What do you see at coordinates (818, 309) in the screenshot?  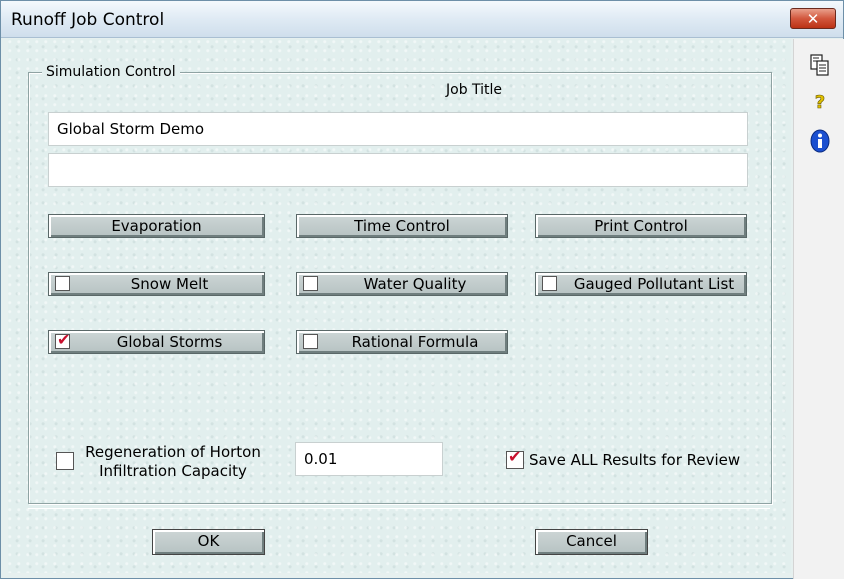 I see `sidebar: ?` at bounding box center [818, 309].